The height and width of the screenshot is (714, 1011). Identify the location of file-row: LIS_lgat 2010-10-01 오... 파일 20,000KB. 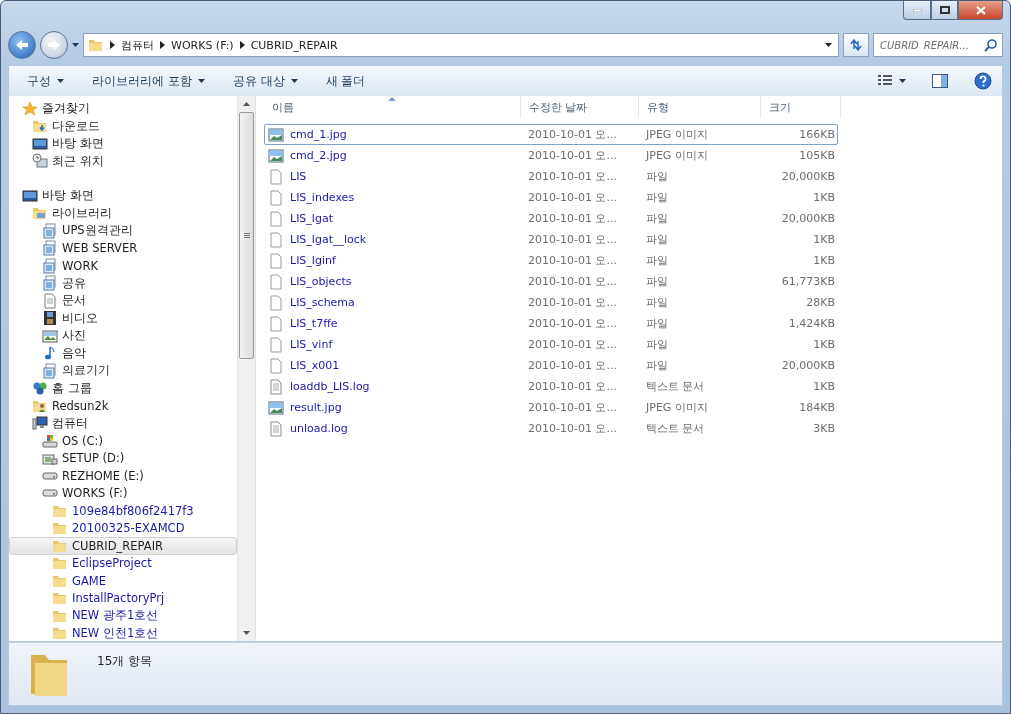
(551, 218).